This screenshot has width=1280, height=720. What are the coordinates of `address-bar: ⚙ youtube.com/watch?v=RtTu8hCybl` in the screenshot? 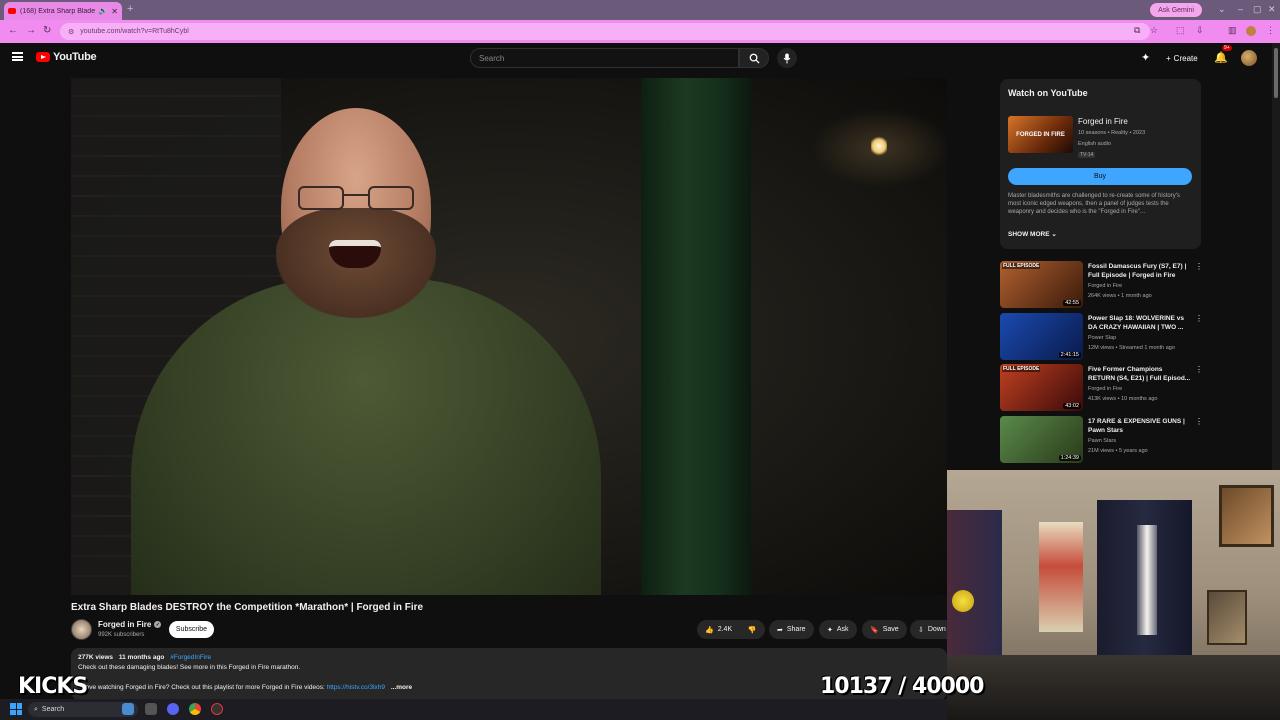 It's located at (605, 31).